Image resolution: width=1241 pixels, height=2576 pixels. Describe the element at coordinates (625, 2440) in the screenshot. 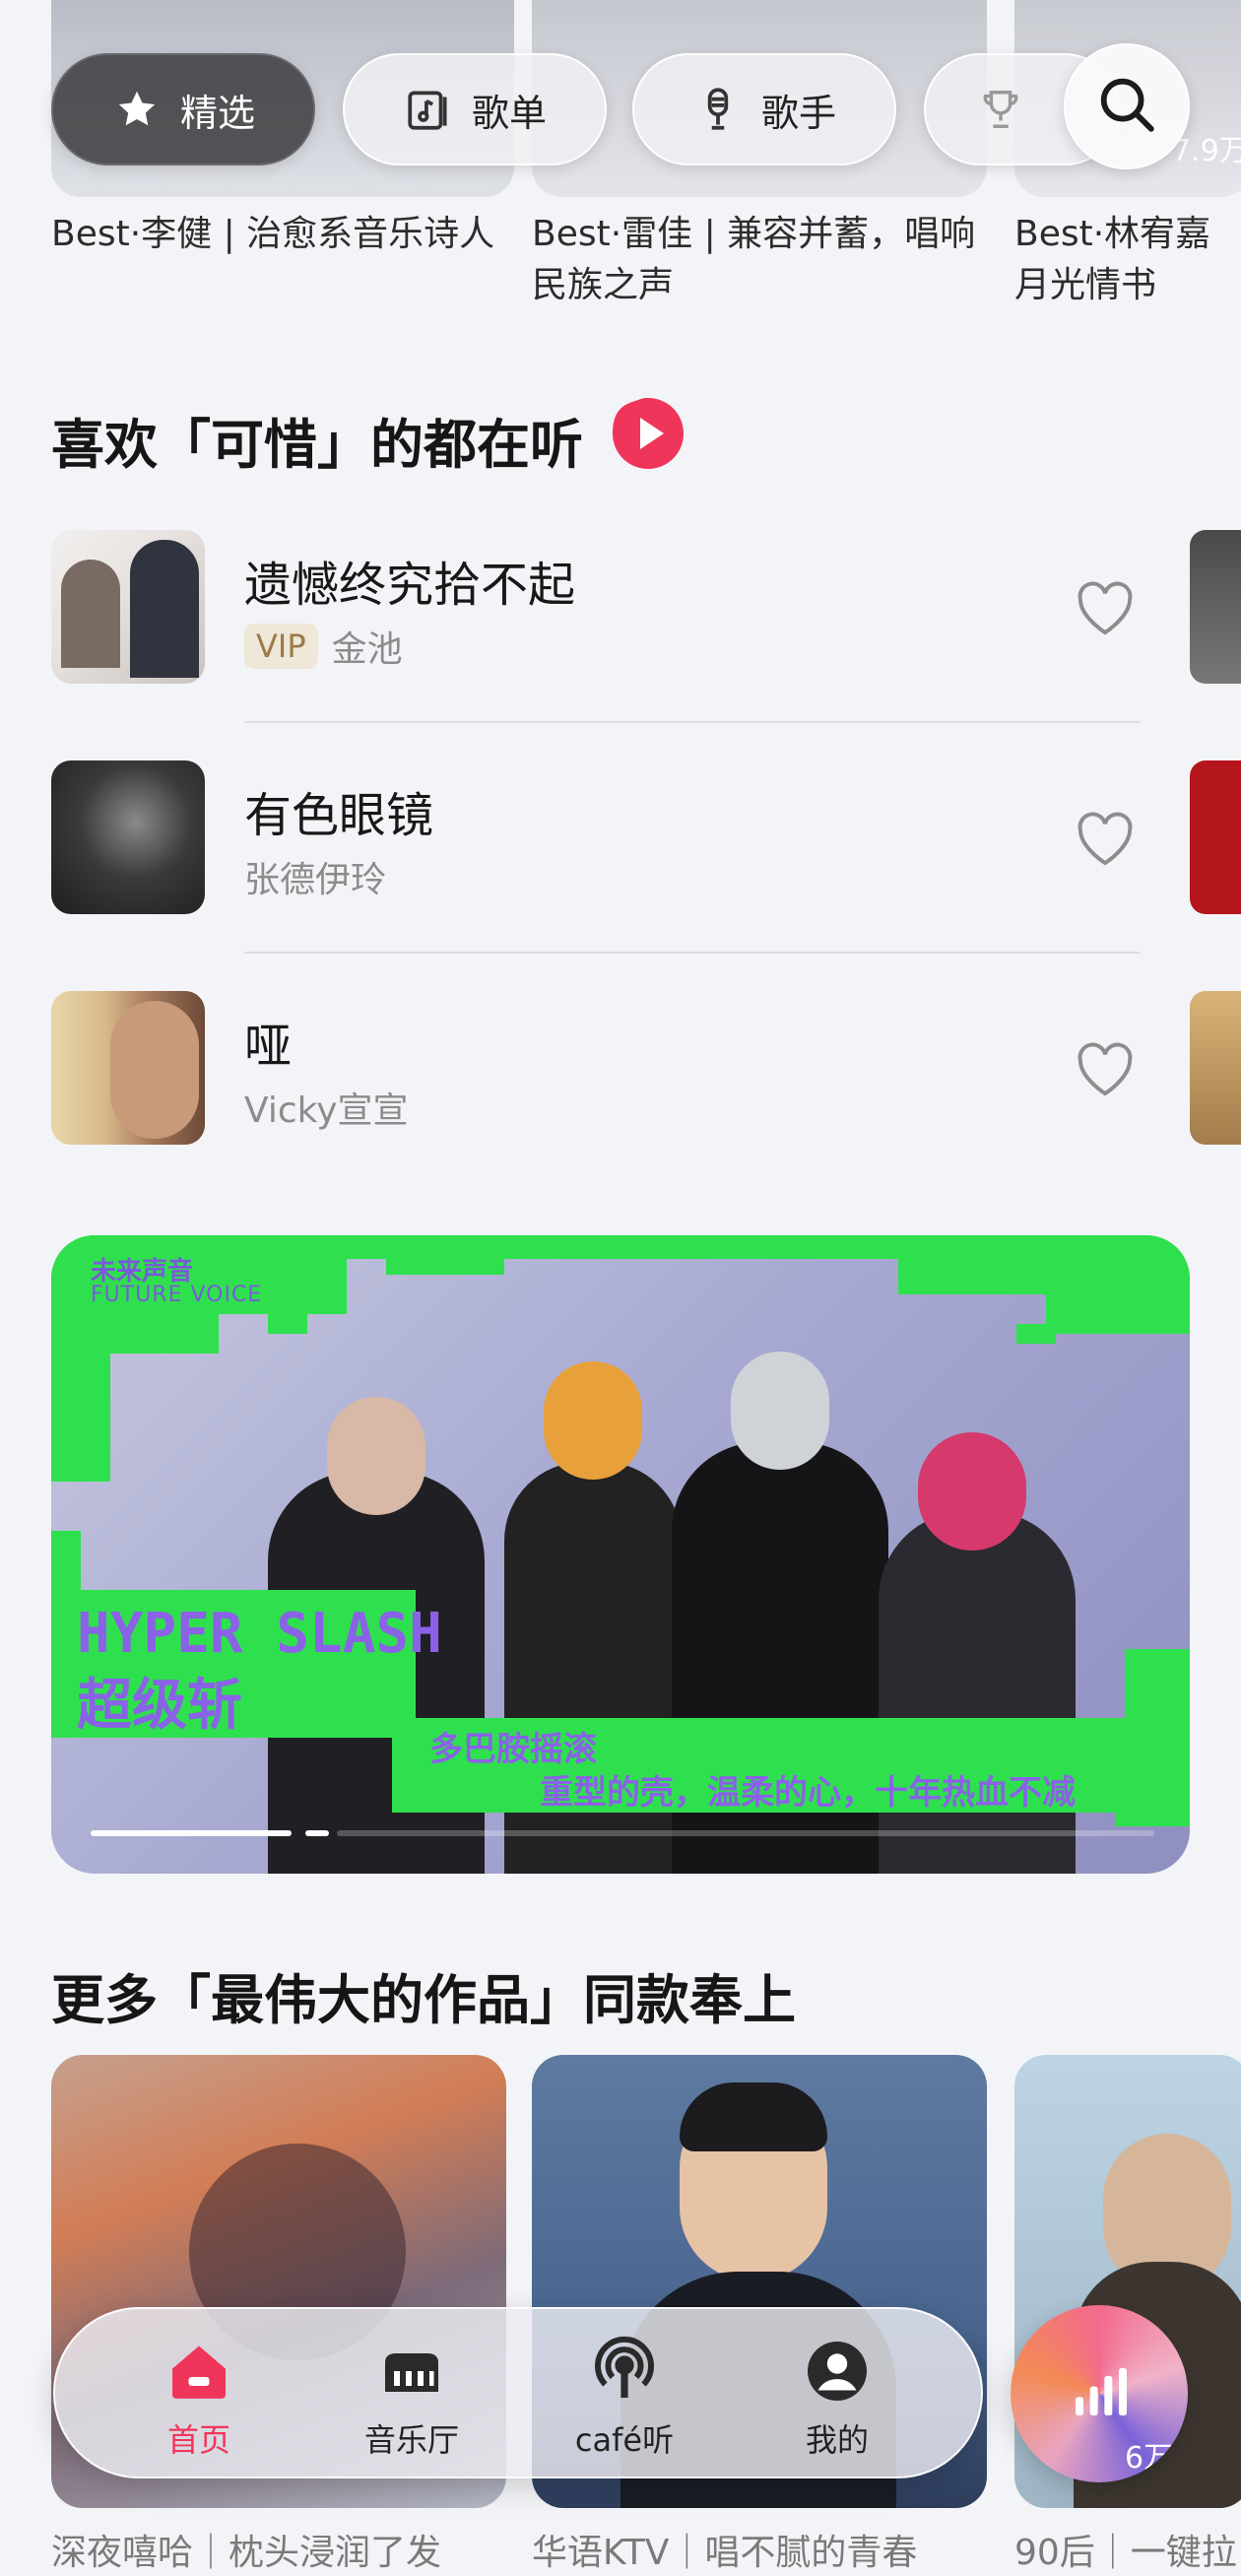

I see `tab-label: café听` at that location.